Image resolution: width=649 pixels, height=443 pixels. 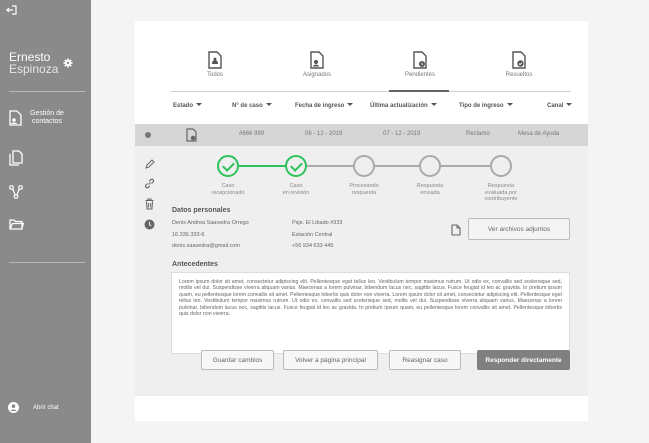 I want to click on tab-asignados-label: Asignados, so click(x=317, y=75).